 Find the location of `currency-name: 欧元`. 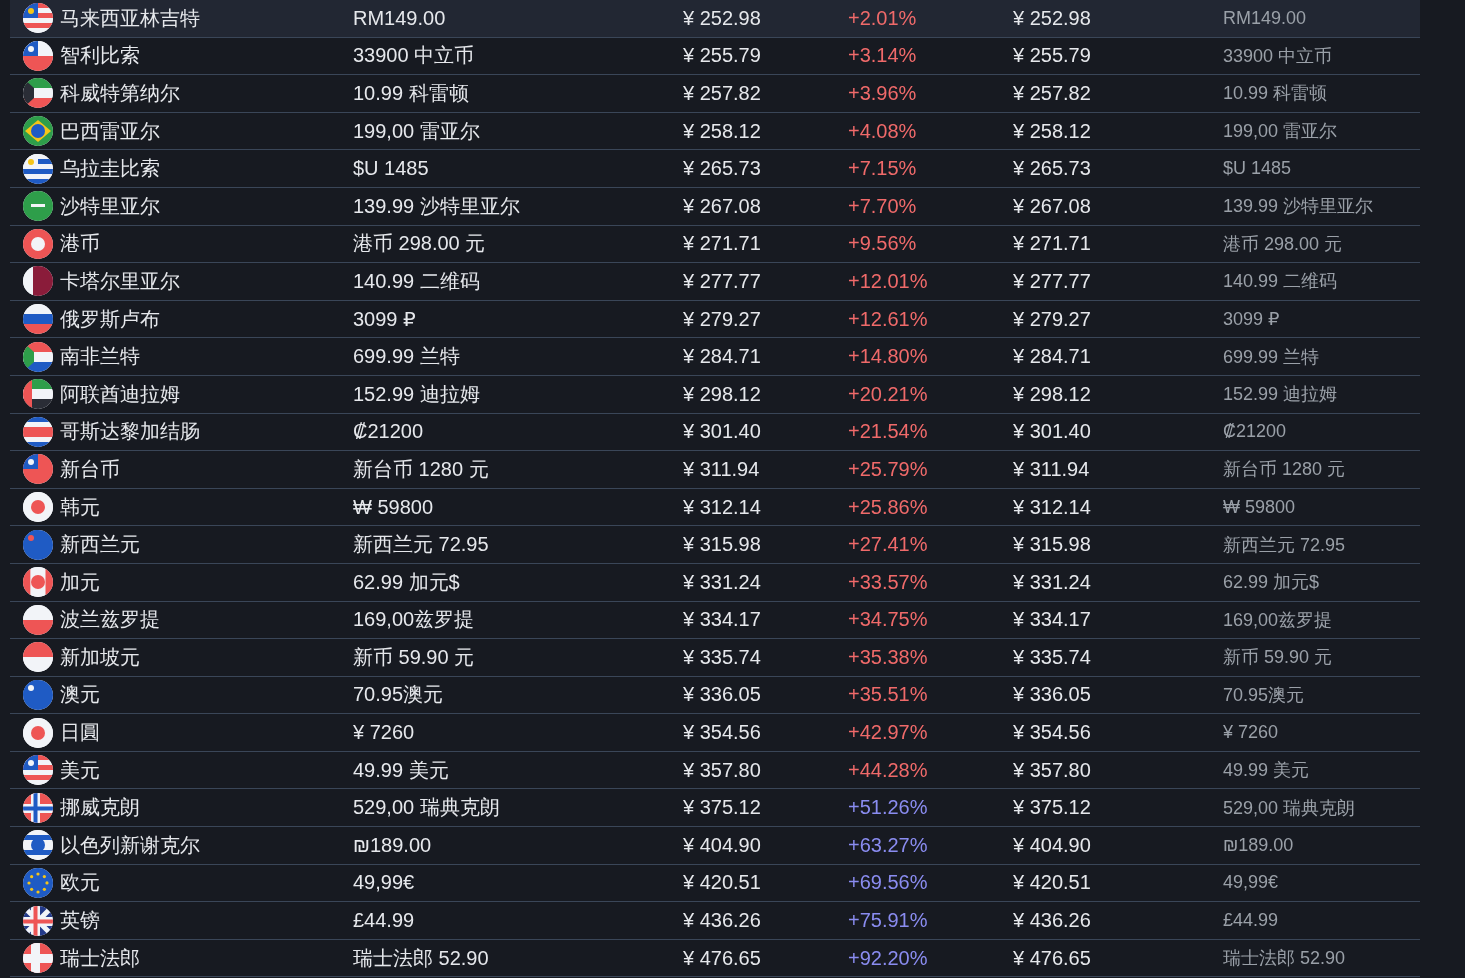

currency-name: 欧元 is located at coordinates (80, 883).